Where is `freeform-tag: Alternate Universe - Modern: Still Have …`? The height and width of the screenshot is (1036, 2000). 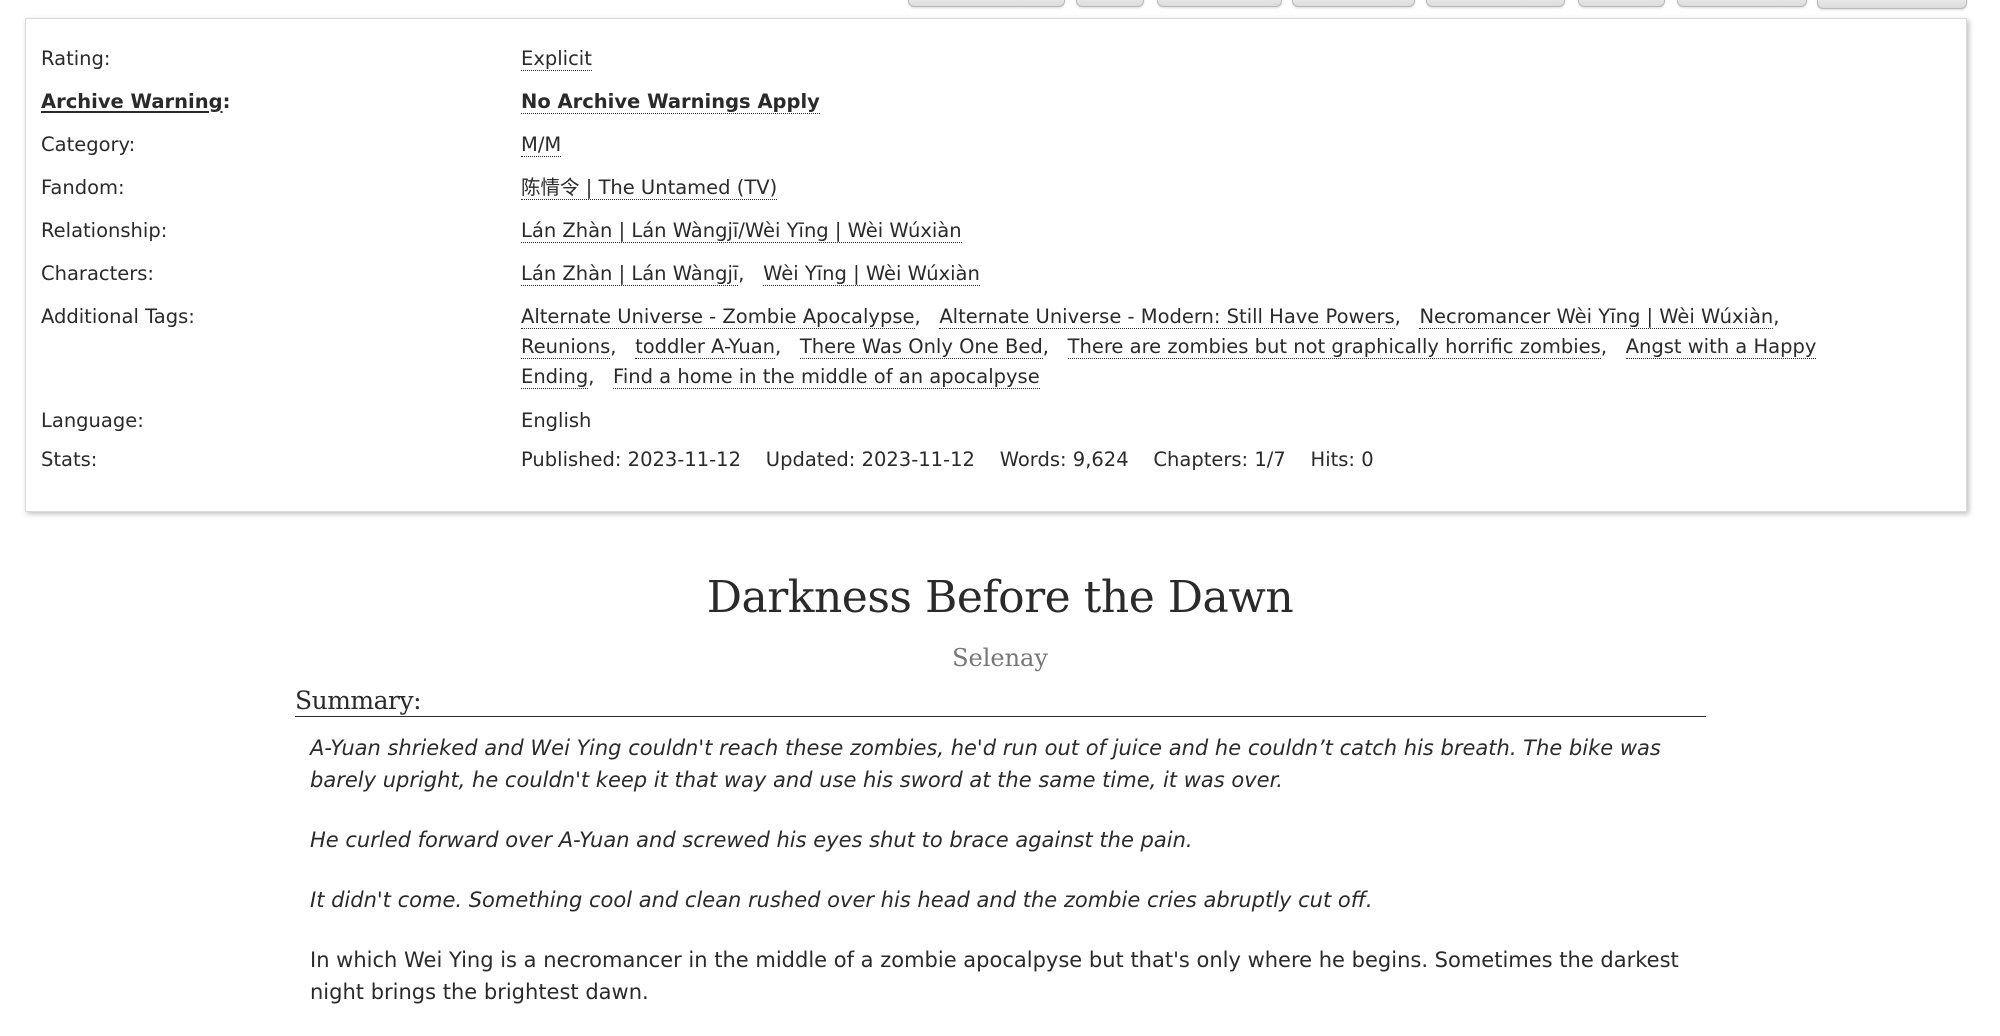
freeform-tag: Alternate Universe - Modern: Still Have … is located at coordinates (1167, 317).